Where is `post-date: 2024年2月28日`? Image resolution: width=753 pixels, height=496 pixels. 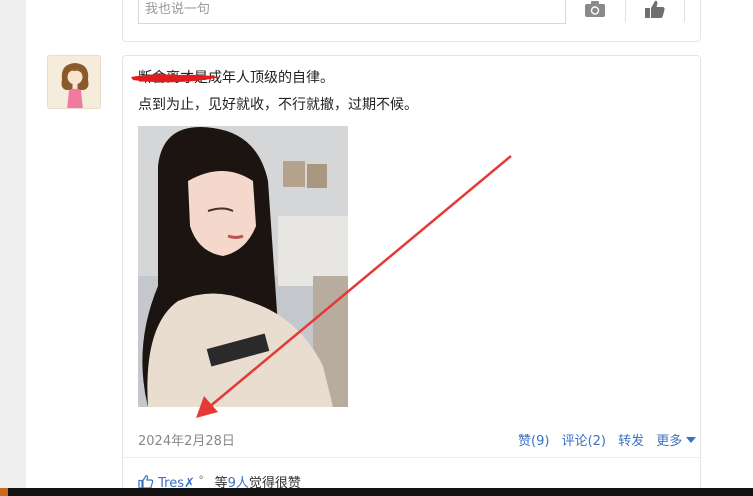
post-date: 2024年2月28日 is located at coordinates (186, 441).